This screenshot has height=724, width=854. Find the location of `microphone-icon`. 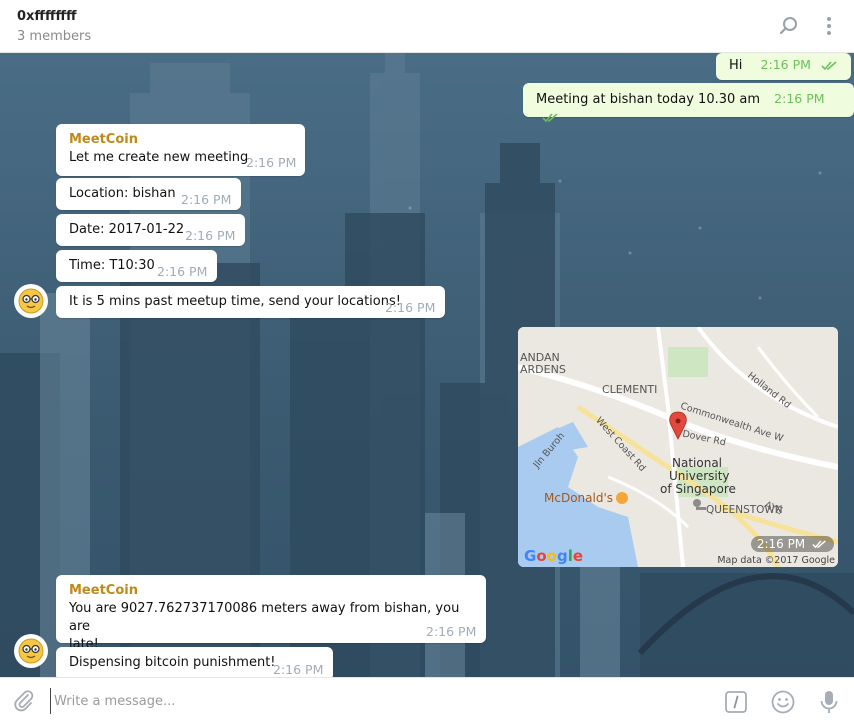

microphone-icon is located at coordinates (829, 702).